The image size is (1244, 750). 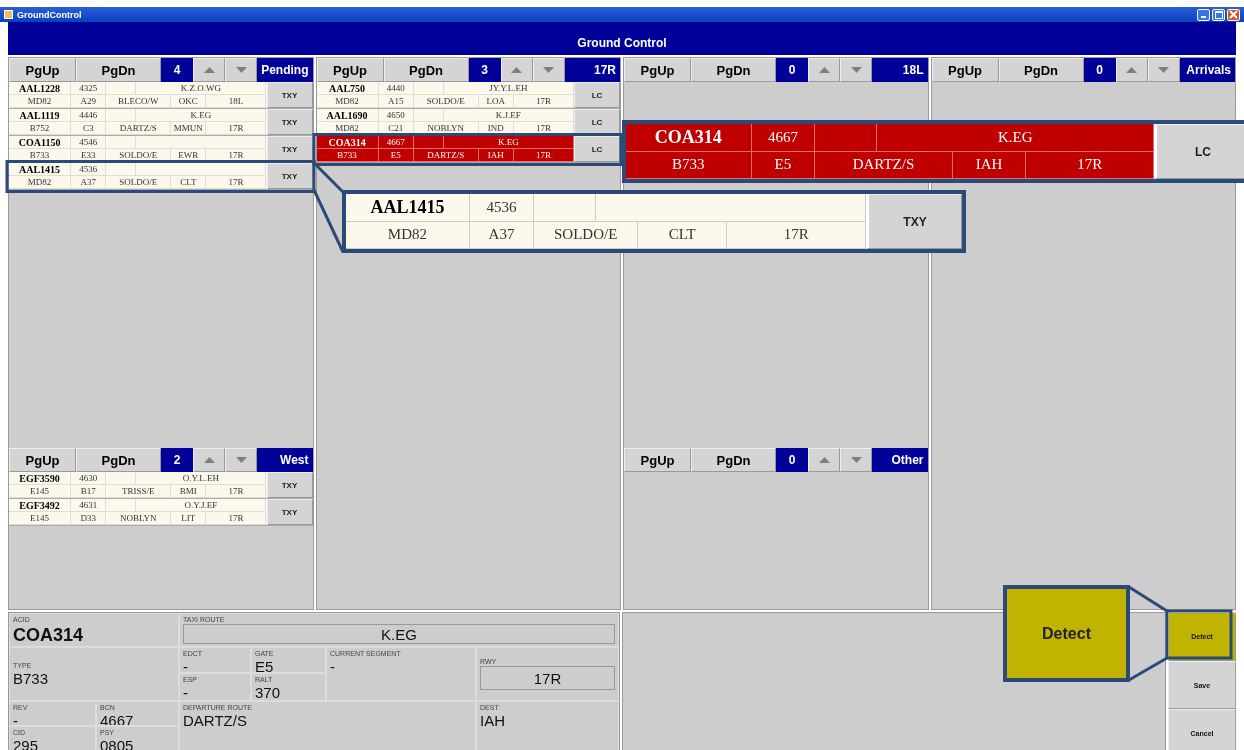 What do you see at coordinates (445, 95) in the screenshot?
I see `flight-strip: AAL750 4440 JY.Y.L.EH MD82 A15 SOLDO/E LOA 17R` at bounding box center [445, 95].